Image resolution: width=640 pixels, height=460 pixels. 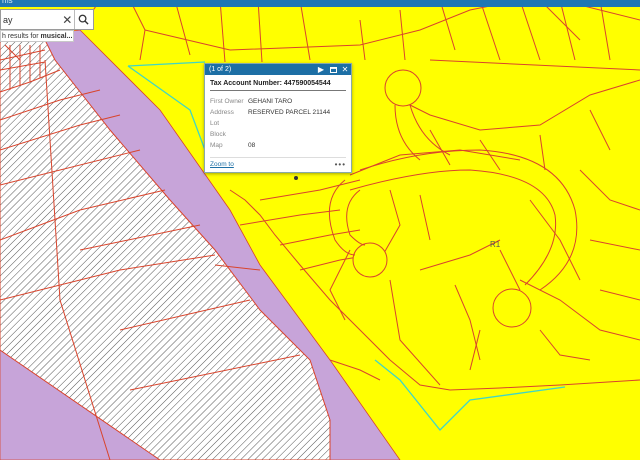 What do you see at coordinates (220, 69) in the screenshot?
I see `popup-feature-count: (1 of 2)` at bounding box center [220, 69].